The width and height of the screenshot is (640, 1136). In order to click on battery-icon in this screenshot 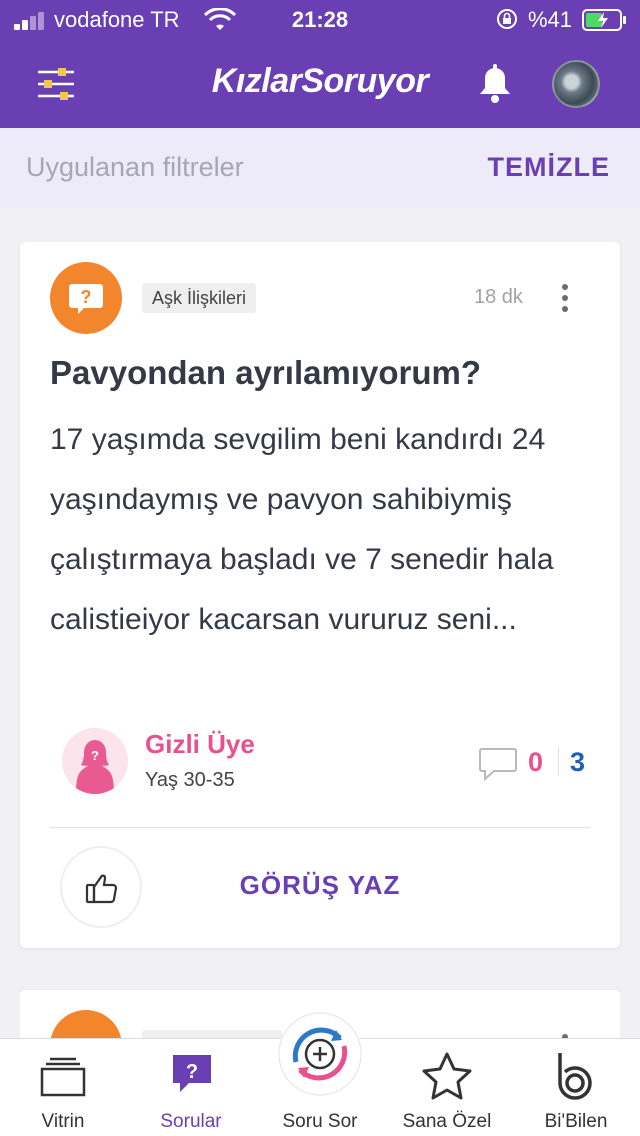, I will do `click(604, 20)`.